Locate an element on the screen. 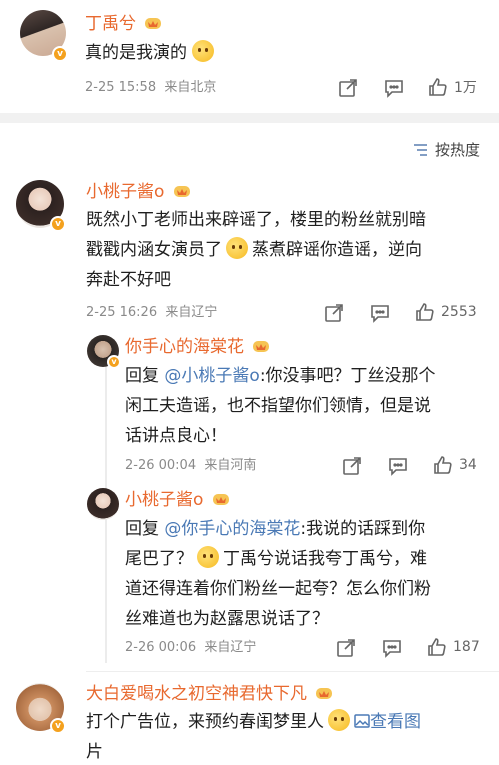 The image size is (499, 765). sort-toggle: 按热度 is located at coordinates (446, 149).